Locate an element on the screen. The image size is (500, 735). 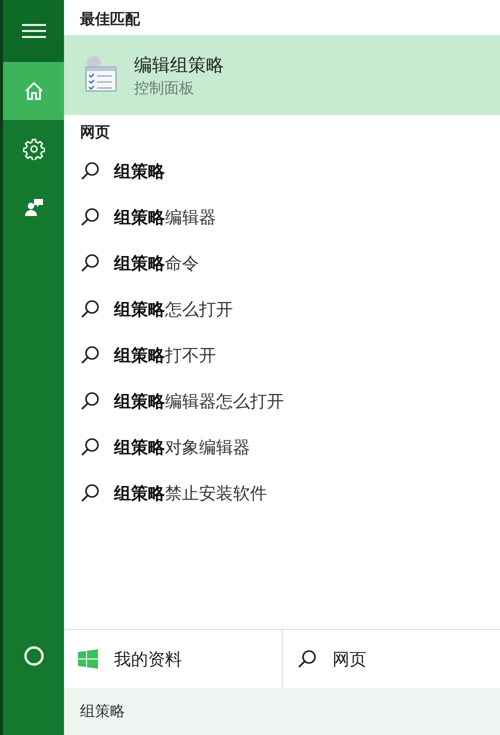
suggestion-link: 组策略怎么打开 is located at coordinates (173, 309).